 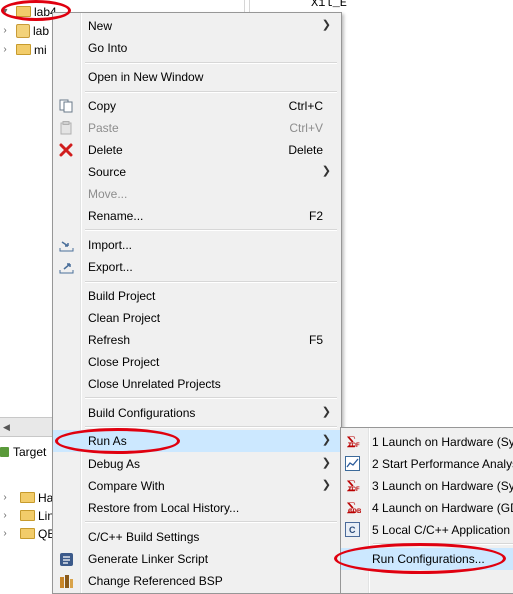 I want to click on menu-shortcut: Ctrl+V, so click(x=306, y=128).